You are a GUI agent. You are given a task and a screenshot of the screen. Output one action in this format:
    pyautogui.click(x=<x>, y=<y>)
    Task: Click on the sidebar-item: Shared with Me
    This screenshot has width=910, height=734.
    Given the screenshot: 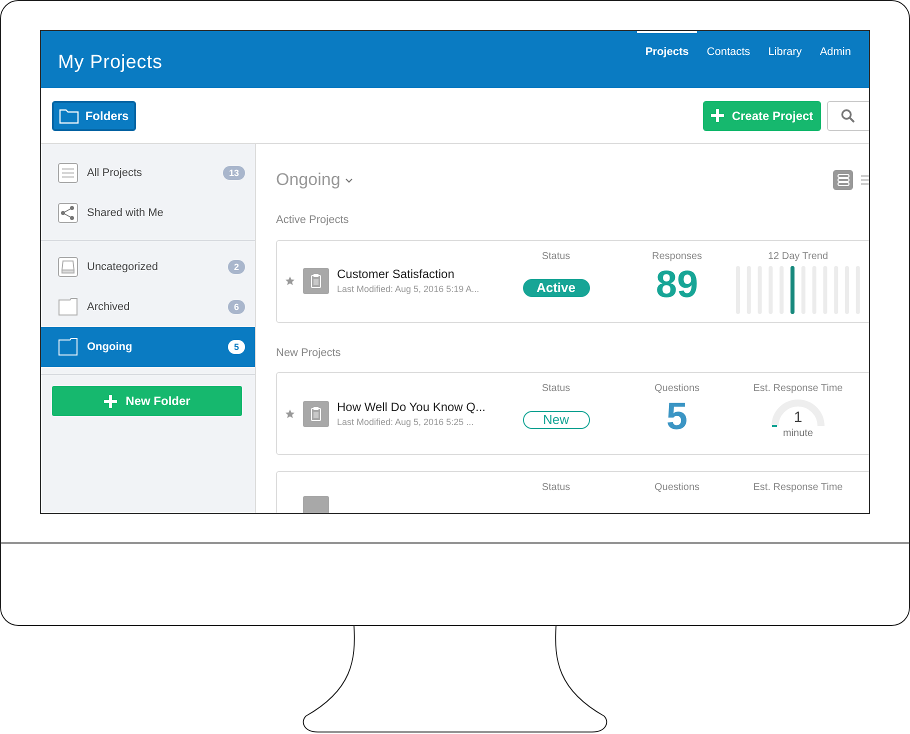 What is the action you would take?
    pyautogui.click(x=148, y=213)
    